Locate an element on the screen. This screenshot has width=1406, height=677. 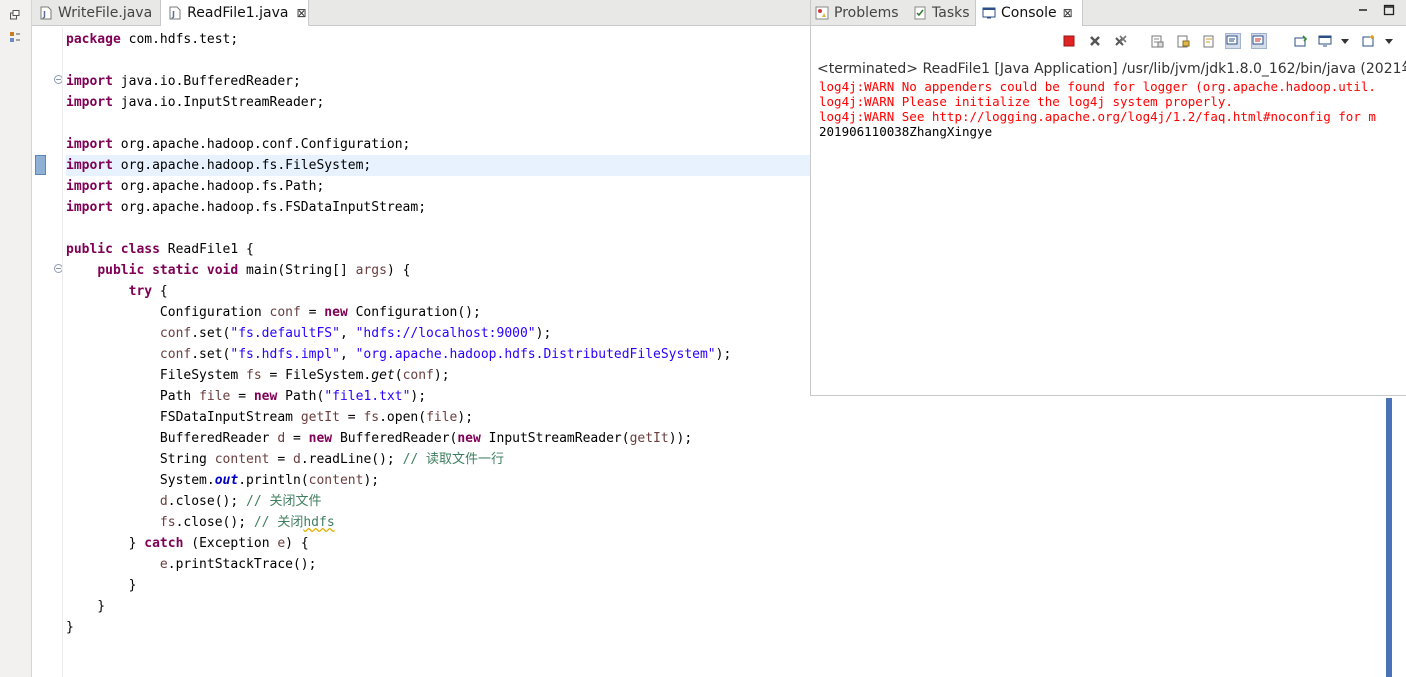
remove-launch-icon is located at coordinates (1095, 41).